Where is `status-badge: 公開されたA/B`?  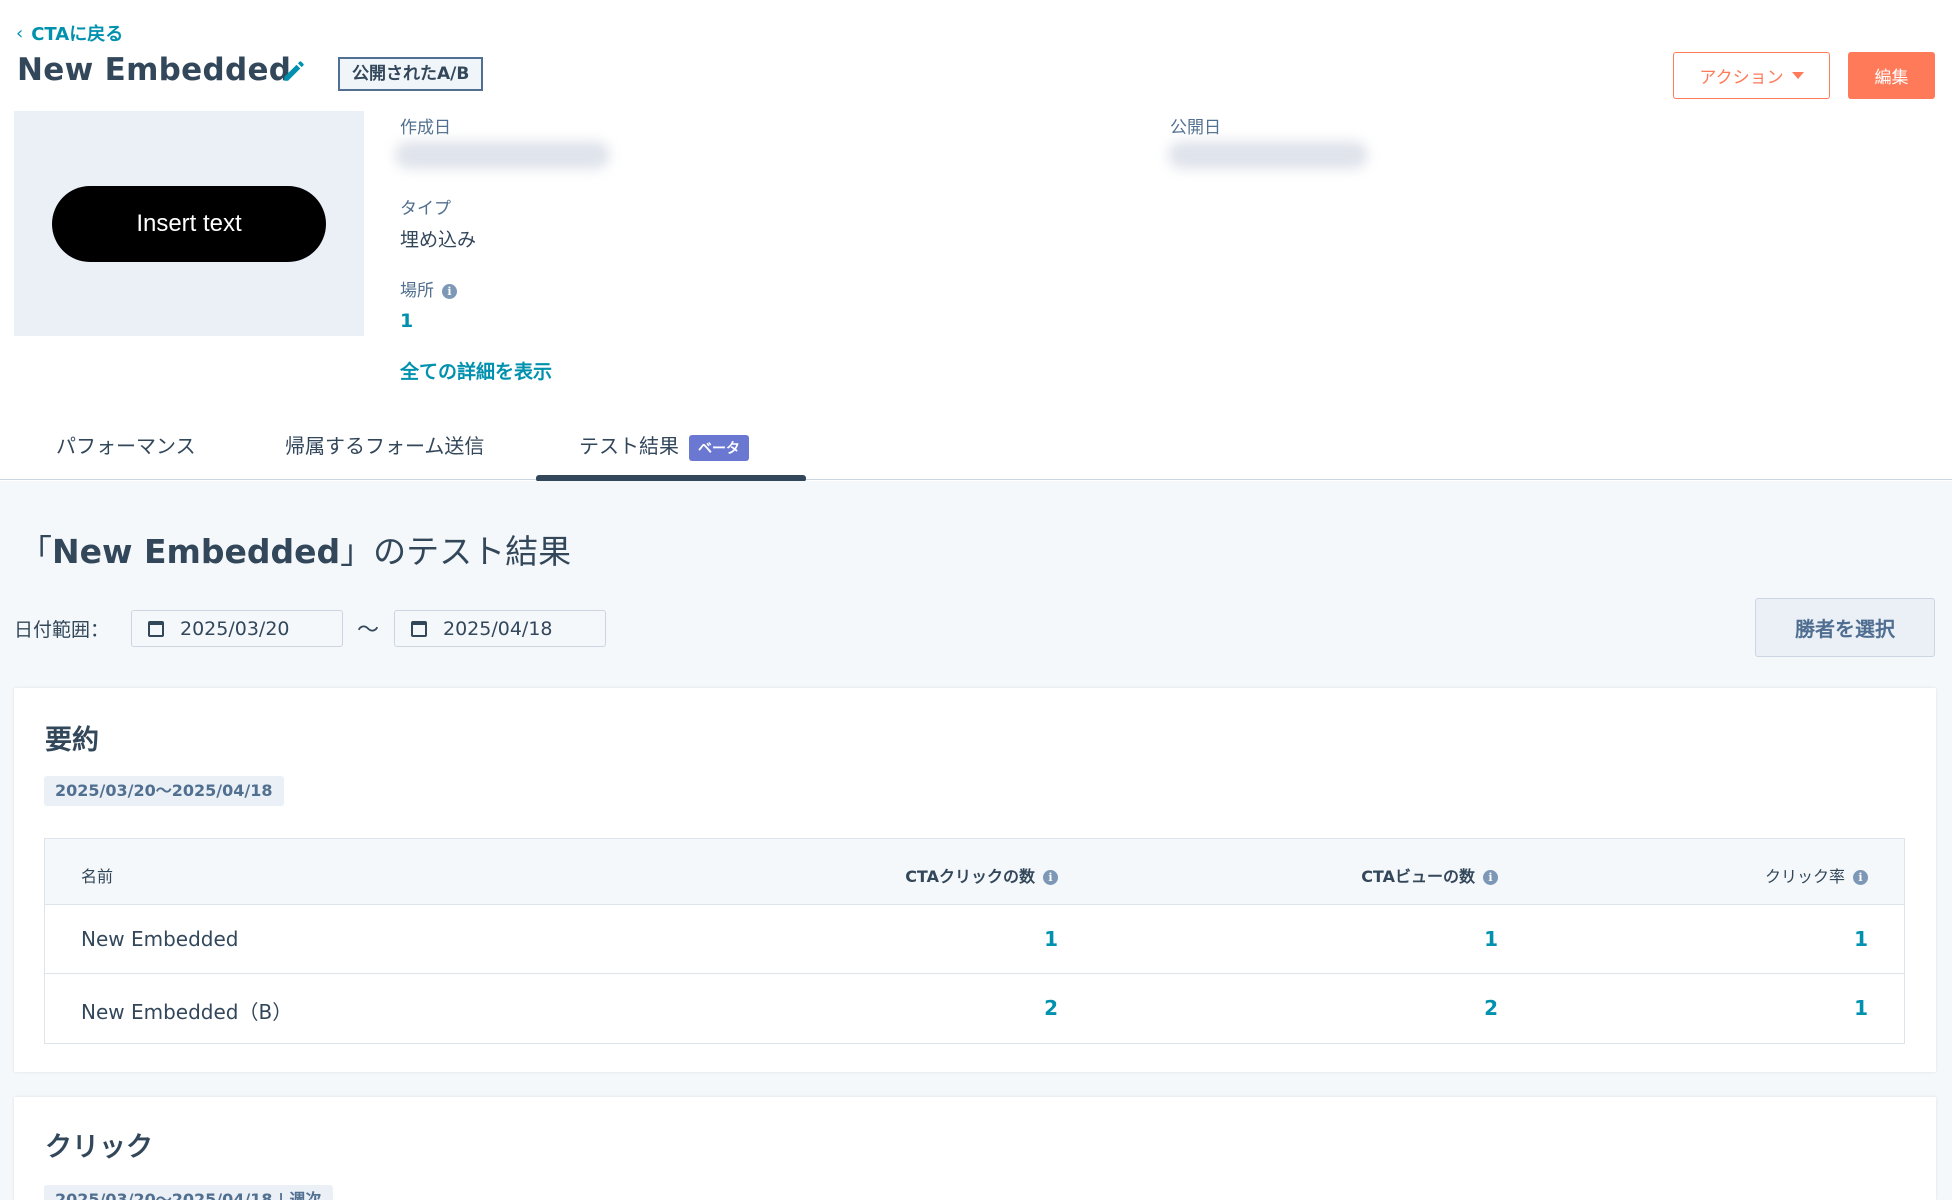
status-badge: 公開されたA/B is located at coordinates (411, 74).